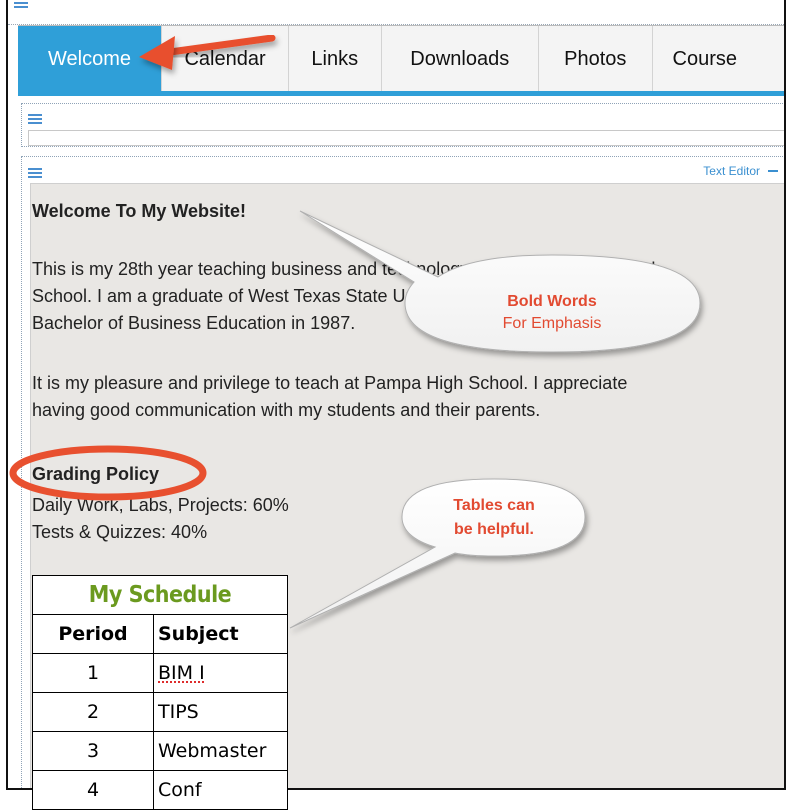  Describe the element at coordinates (96, 474) in the screenshot. I see `grading-policy-heading: Grading Policy` at that location.